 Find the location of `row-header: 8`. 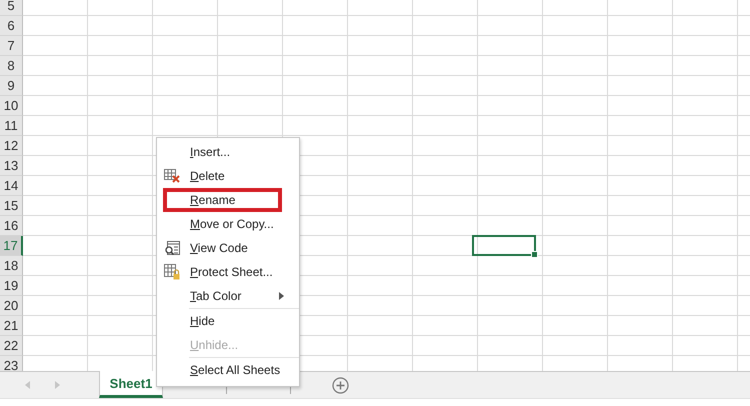

row-header: 8 is located at coordinates (11, 66).